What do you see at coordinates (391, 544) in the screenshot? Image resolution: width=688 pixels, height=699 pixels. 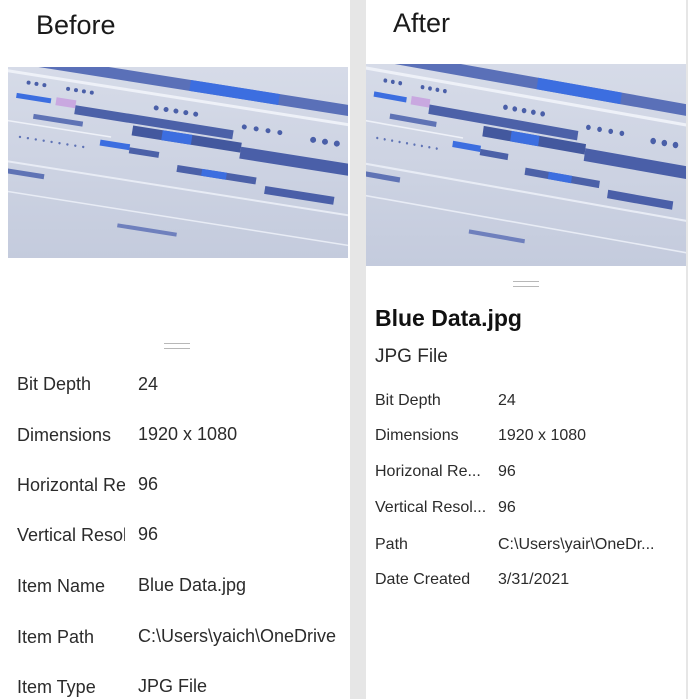 I see `prop-label-path: Path` at bounding box center [391, 544].